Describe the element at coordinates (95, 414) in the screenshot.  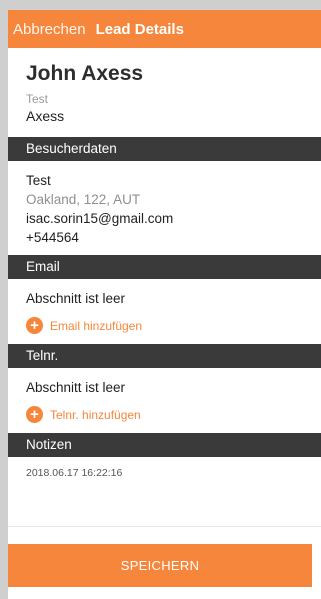
I see `add-phone-label: Telnr. hinzufügen` at that location.